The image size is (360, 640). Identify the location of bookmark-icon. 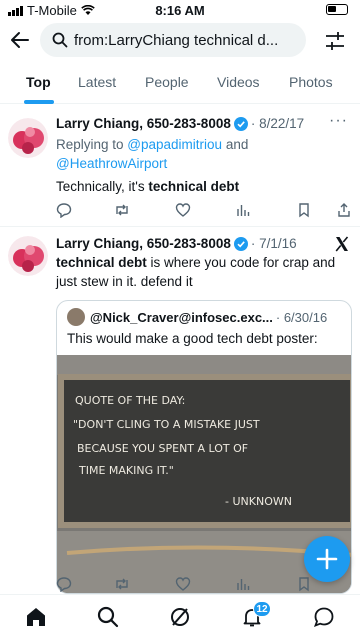
(304, 210).